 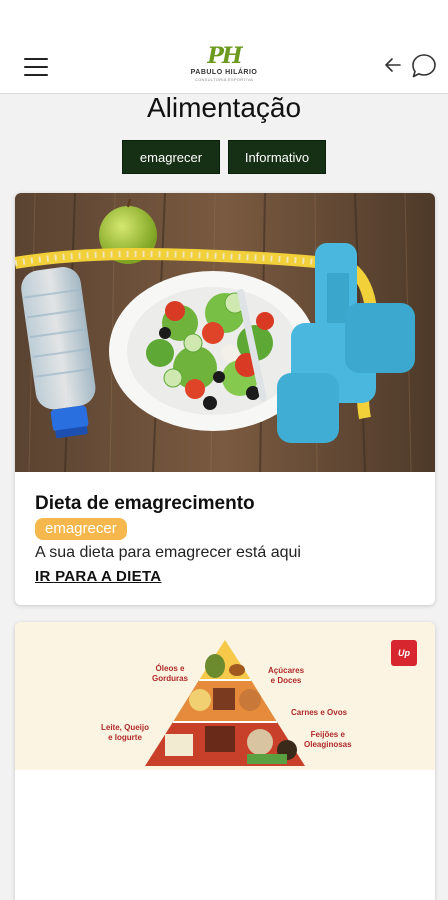 What do you see at coordinates (125, 737) in the screenshot?
I see `pyramid-label-dairy-line2: e Iogurte` at bounding box center [125, 737].